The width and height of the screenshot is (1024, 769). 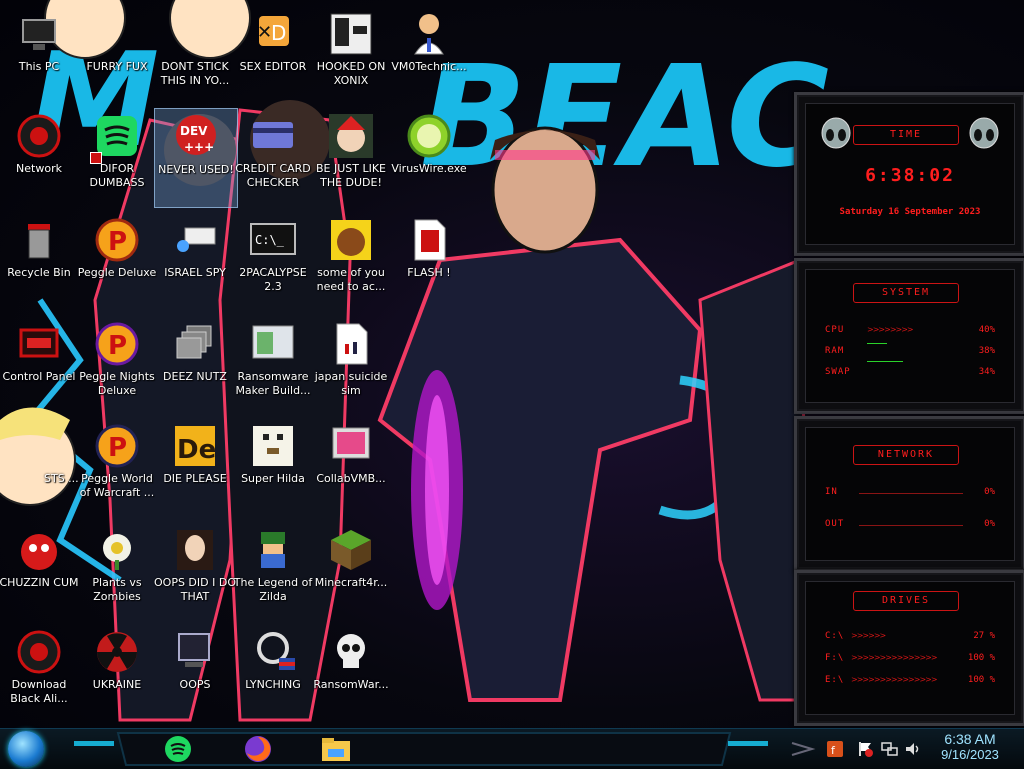 What do you see at coordinates (26, 749) in the screenshot?
I see `start-button` at bounding box center [26, 749].